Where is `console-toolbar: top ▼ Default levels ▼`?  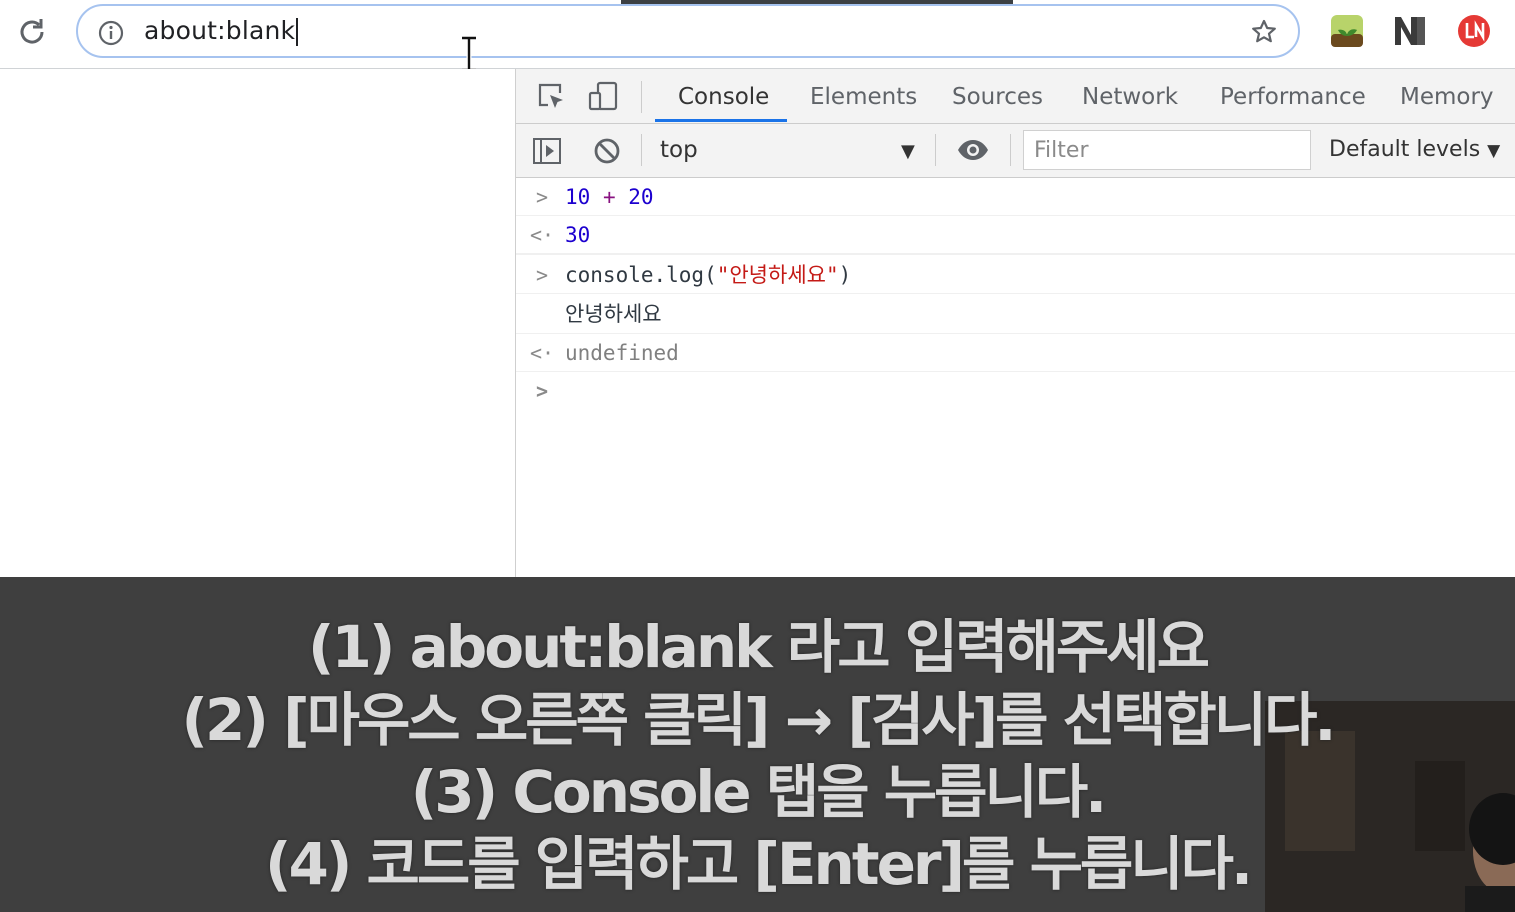
console-toolbar: top ▼ Default levels ▼ is located at coordinates (1015, 151).